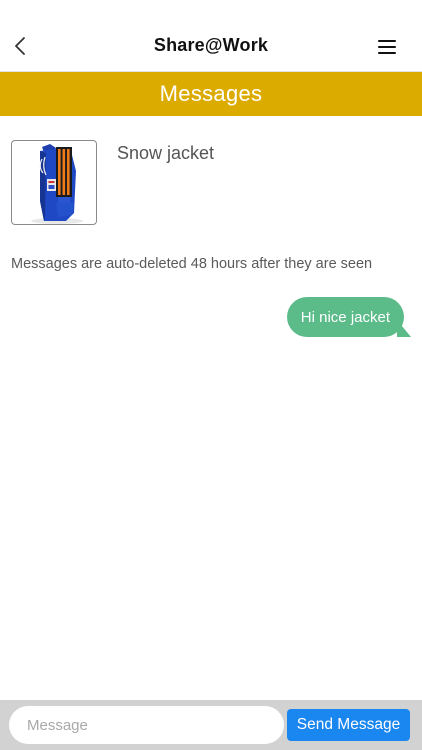  Describe the element at coordinates (387, 41) in the screenshot. I see `hamburger-menu-icon` at that location.